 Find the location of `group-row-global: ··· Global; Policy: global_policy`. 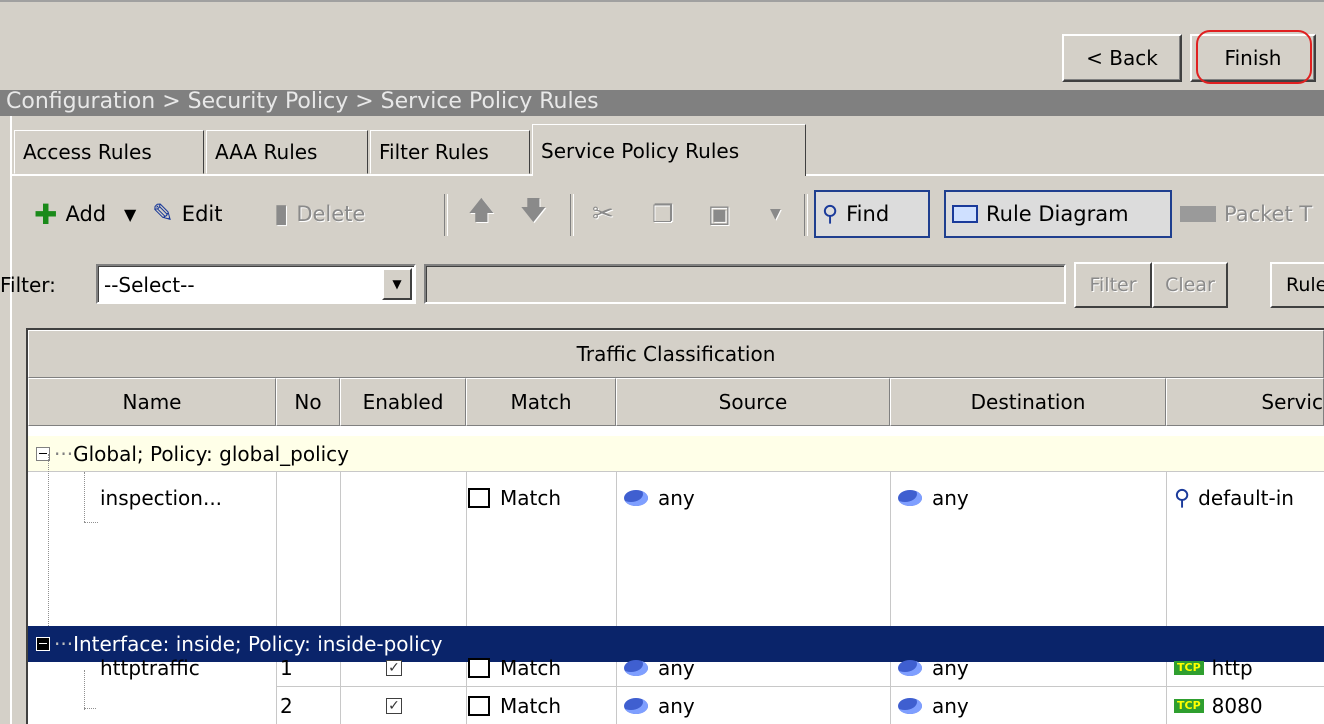

group-row-global: ··· Global; Policy: global_policy is located at coordinates (676, 454).